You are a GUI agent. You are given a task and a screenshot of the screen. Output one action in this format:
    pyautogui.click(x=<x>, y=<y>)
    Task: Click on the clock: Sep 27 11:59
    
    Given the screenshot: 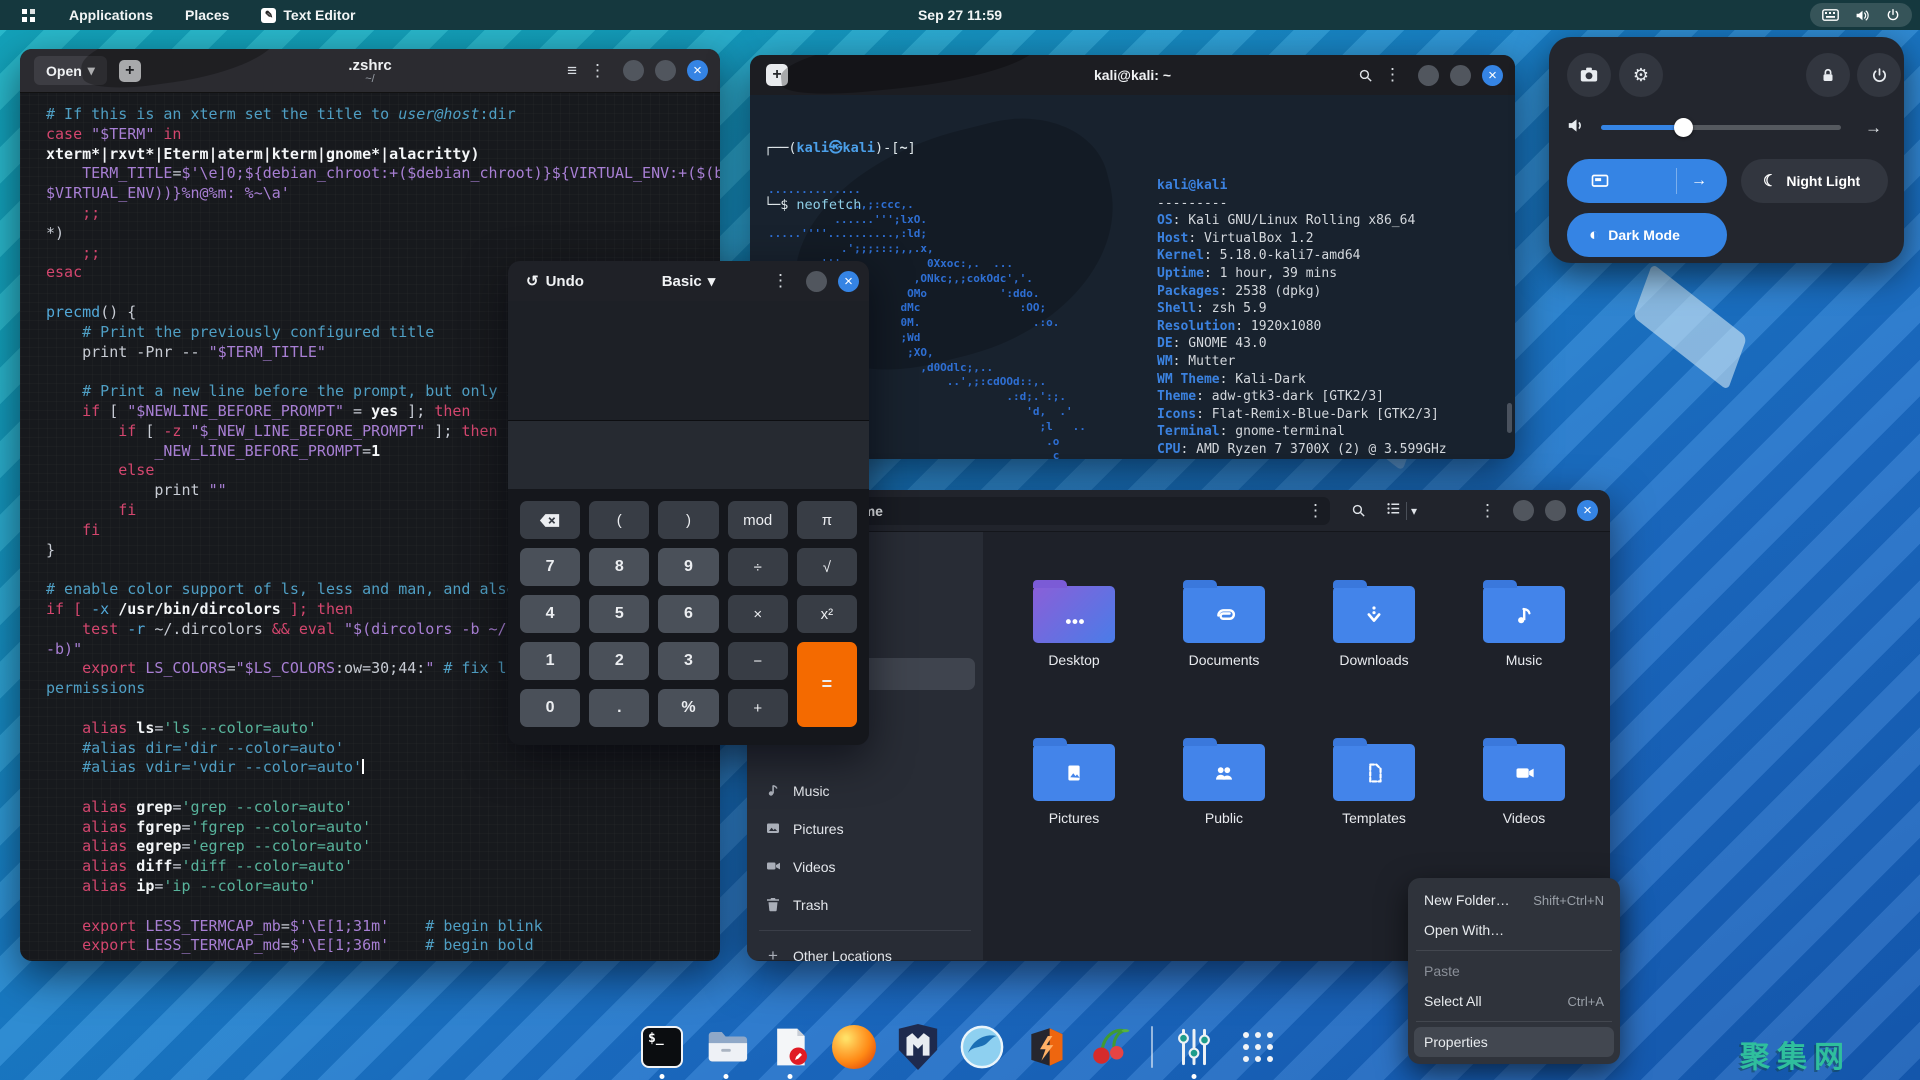 What is the action you would take?
    pyautogui.click(x=960, y=15)
    